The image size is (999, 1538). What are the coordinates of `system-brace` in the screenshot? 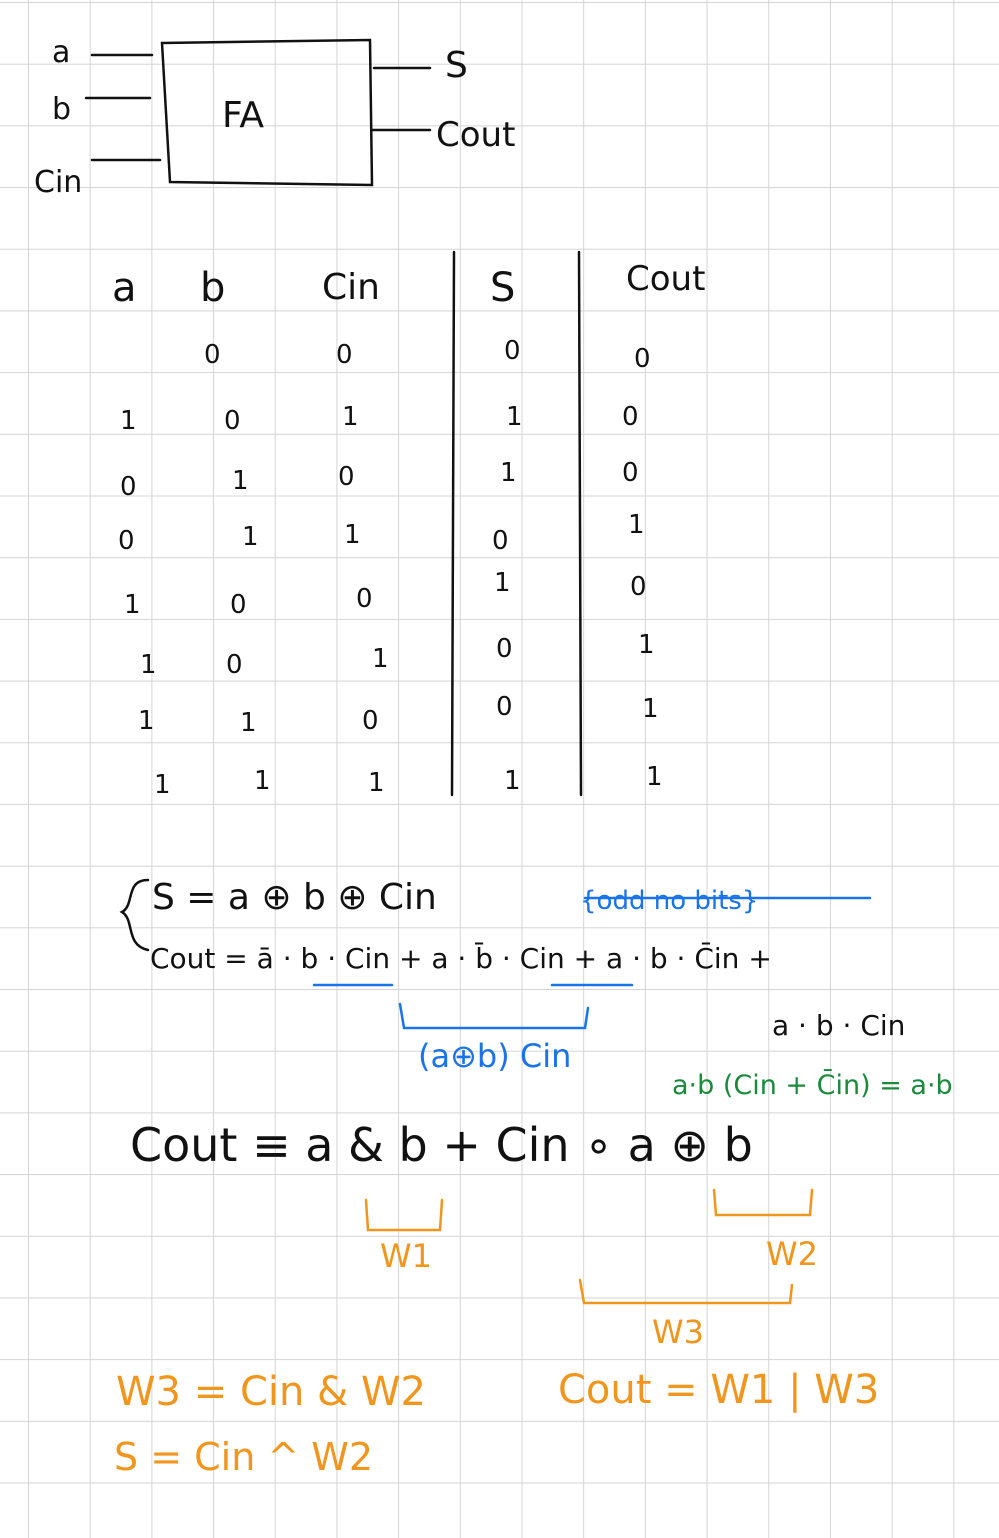 It's located at (134, 915).